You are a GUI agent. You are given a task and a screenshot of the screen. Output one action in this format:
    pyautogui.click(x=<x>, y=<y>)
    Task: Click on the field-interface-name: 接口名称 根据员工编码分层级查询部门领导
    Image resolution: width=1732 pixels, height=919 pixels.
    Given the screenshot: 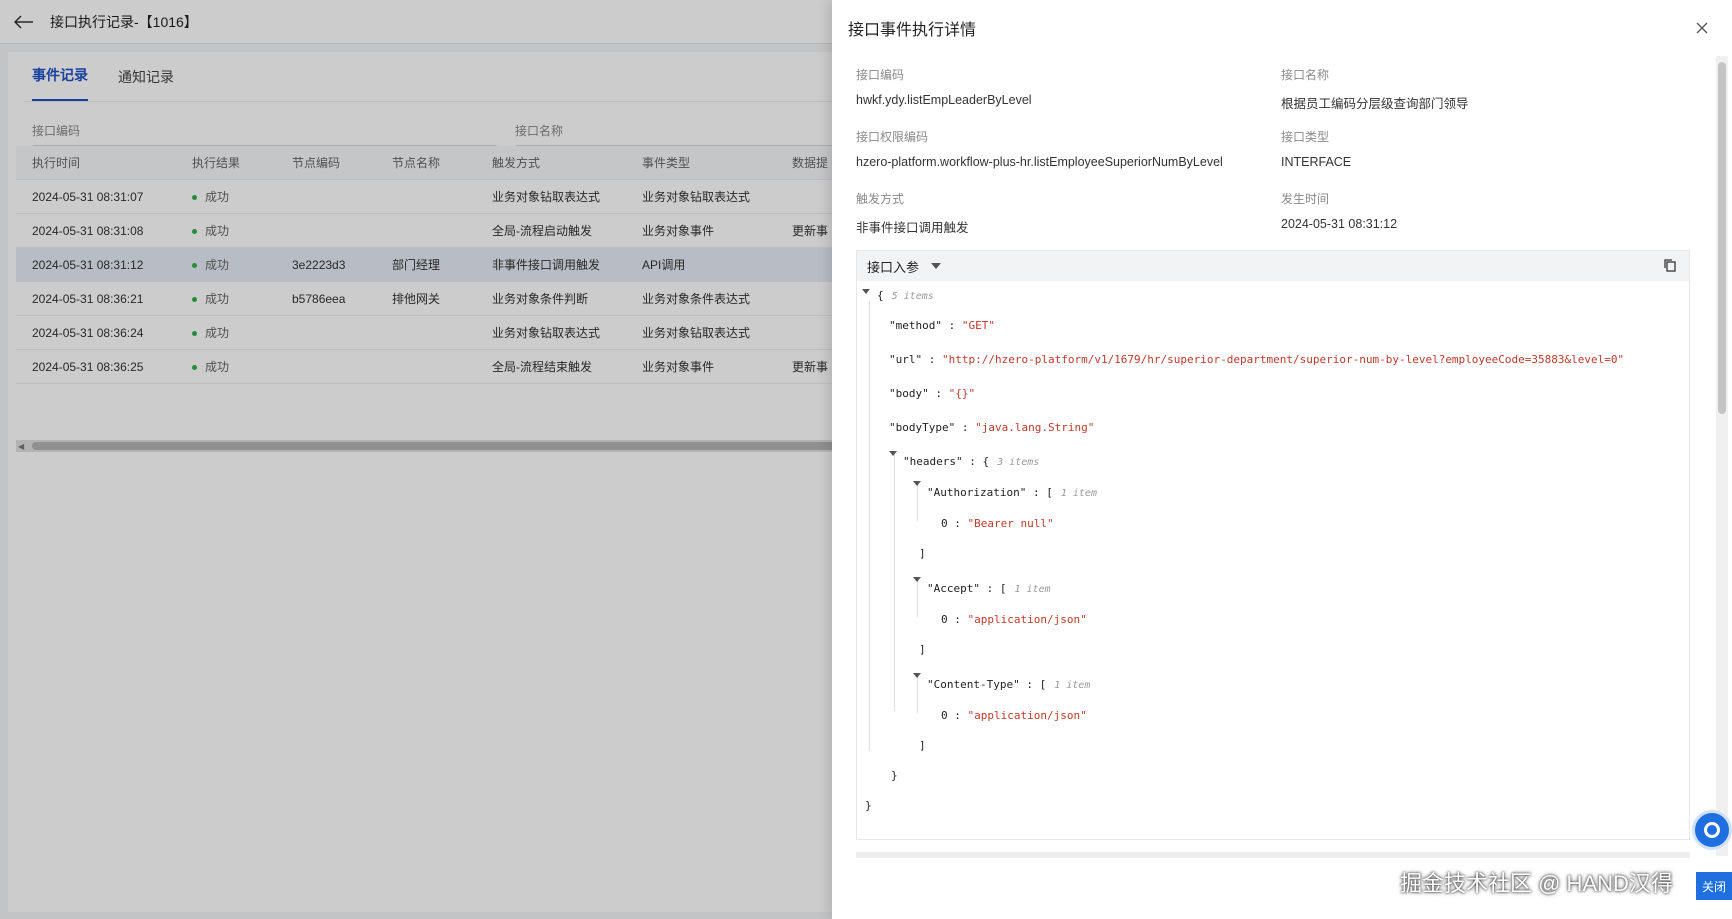 What is the action you would take?
    pyautogui.click(x=1493, y=97)
    